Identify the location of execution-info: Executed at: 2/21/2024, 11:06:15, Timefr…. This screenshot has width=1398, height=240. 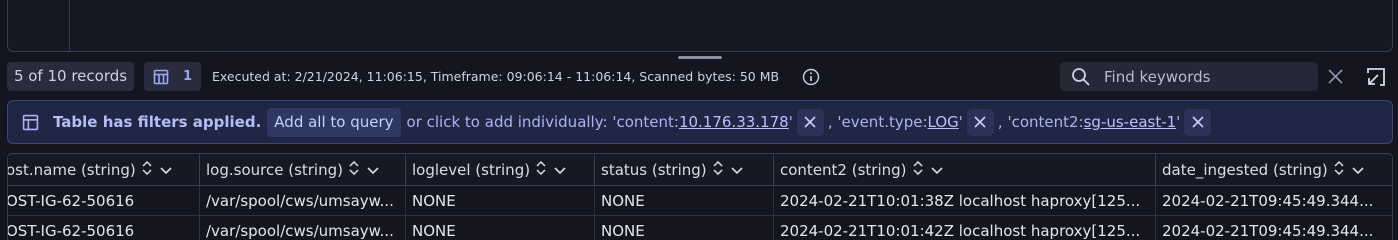
(496, 76).